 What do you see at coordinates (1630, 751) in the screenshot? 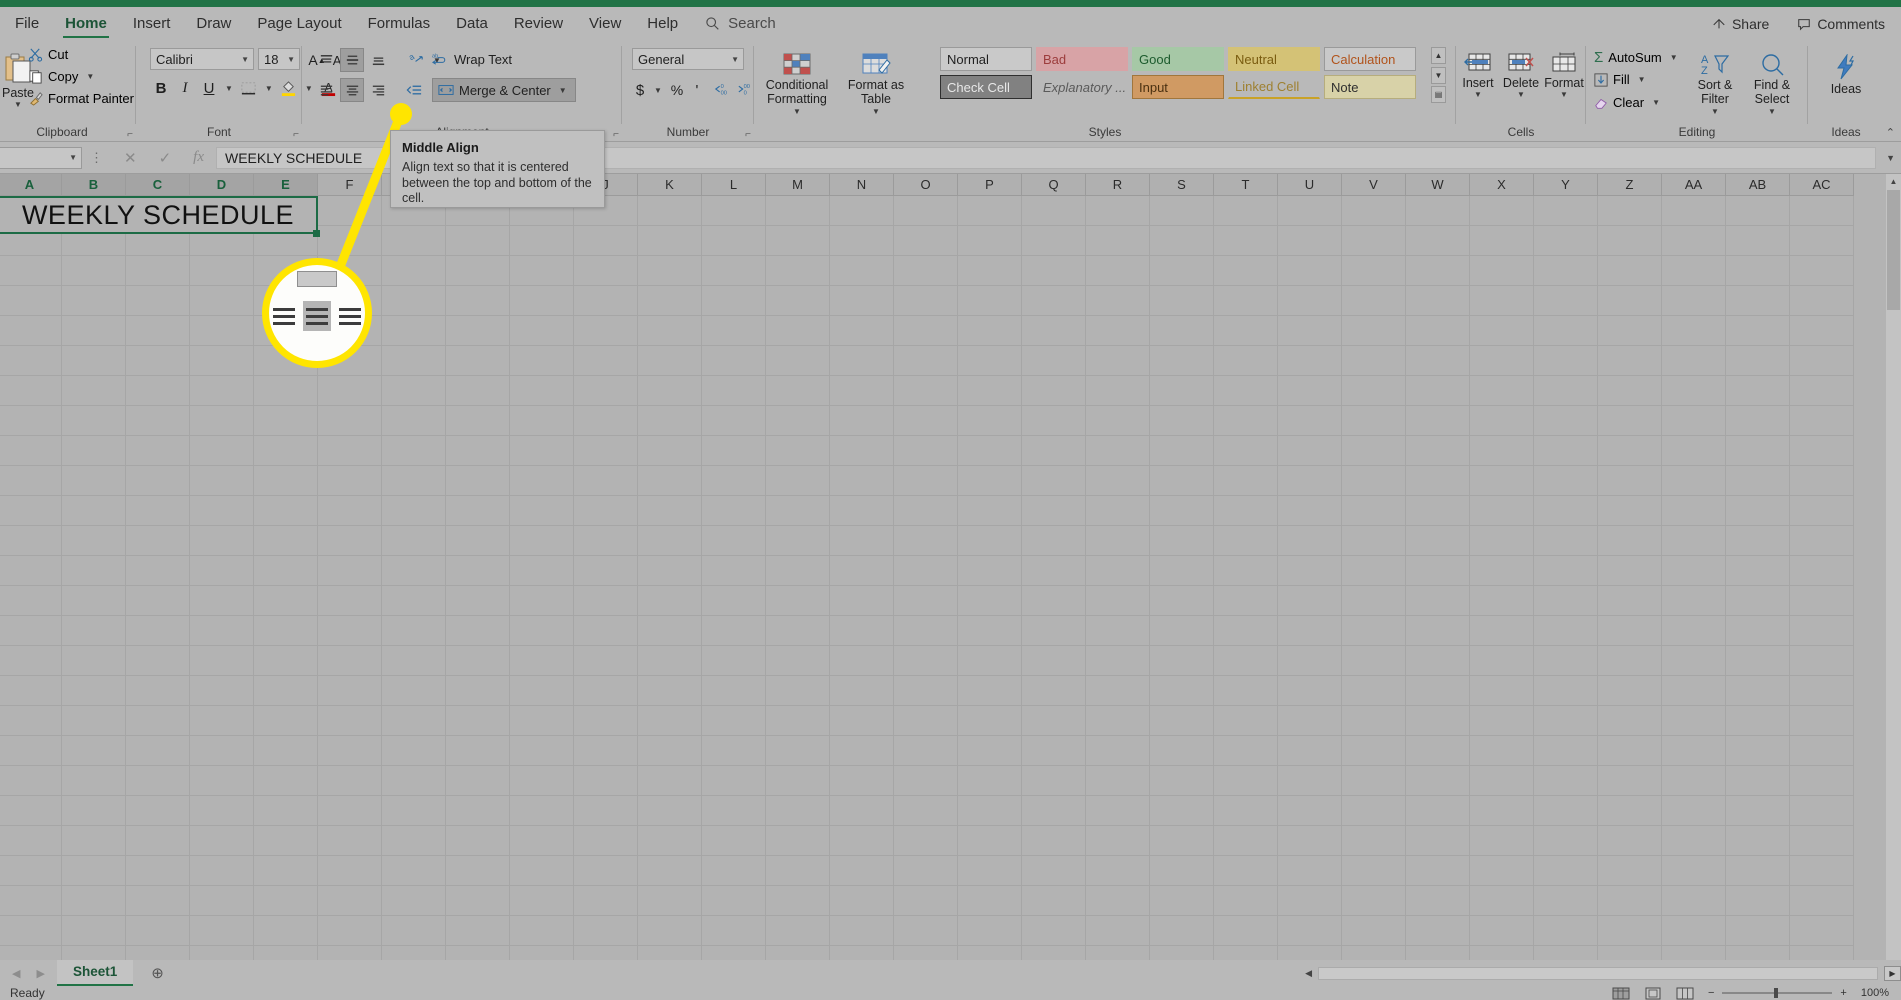
I see `grid-cell-Z19` at bounding box center [1630, 751].